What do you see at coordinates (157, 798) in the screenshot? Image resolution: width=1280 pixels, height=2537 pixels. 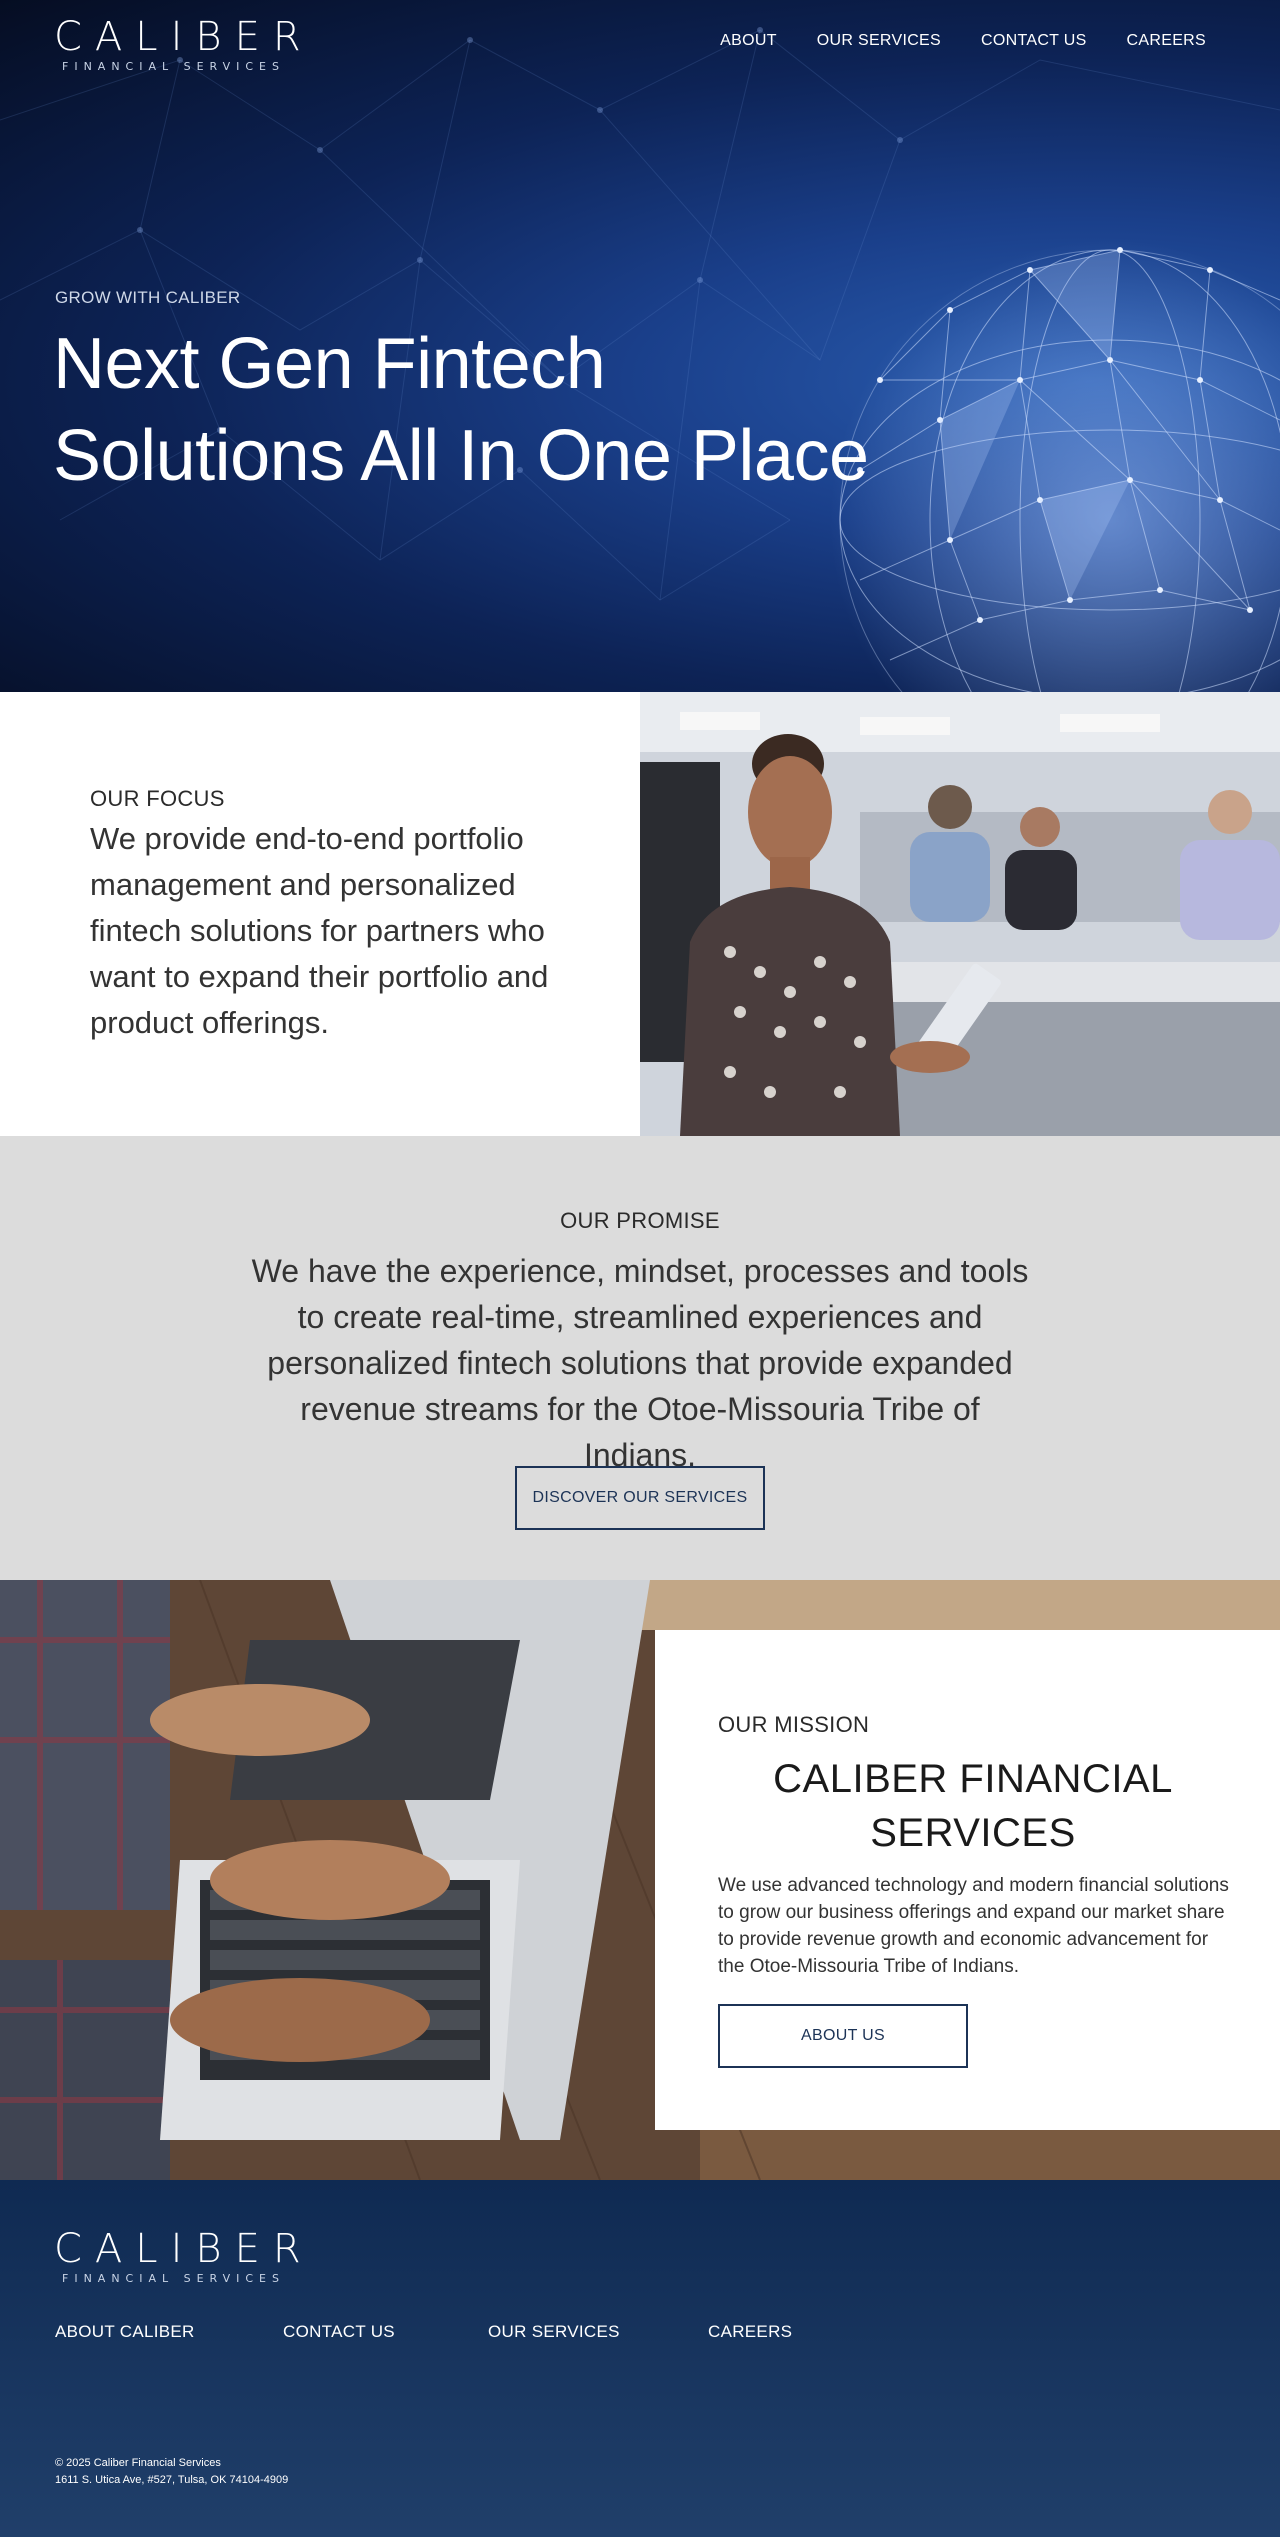 I see `focus-eyebrow: OUR FOCUS` at bounding box center [157, 798].